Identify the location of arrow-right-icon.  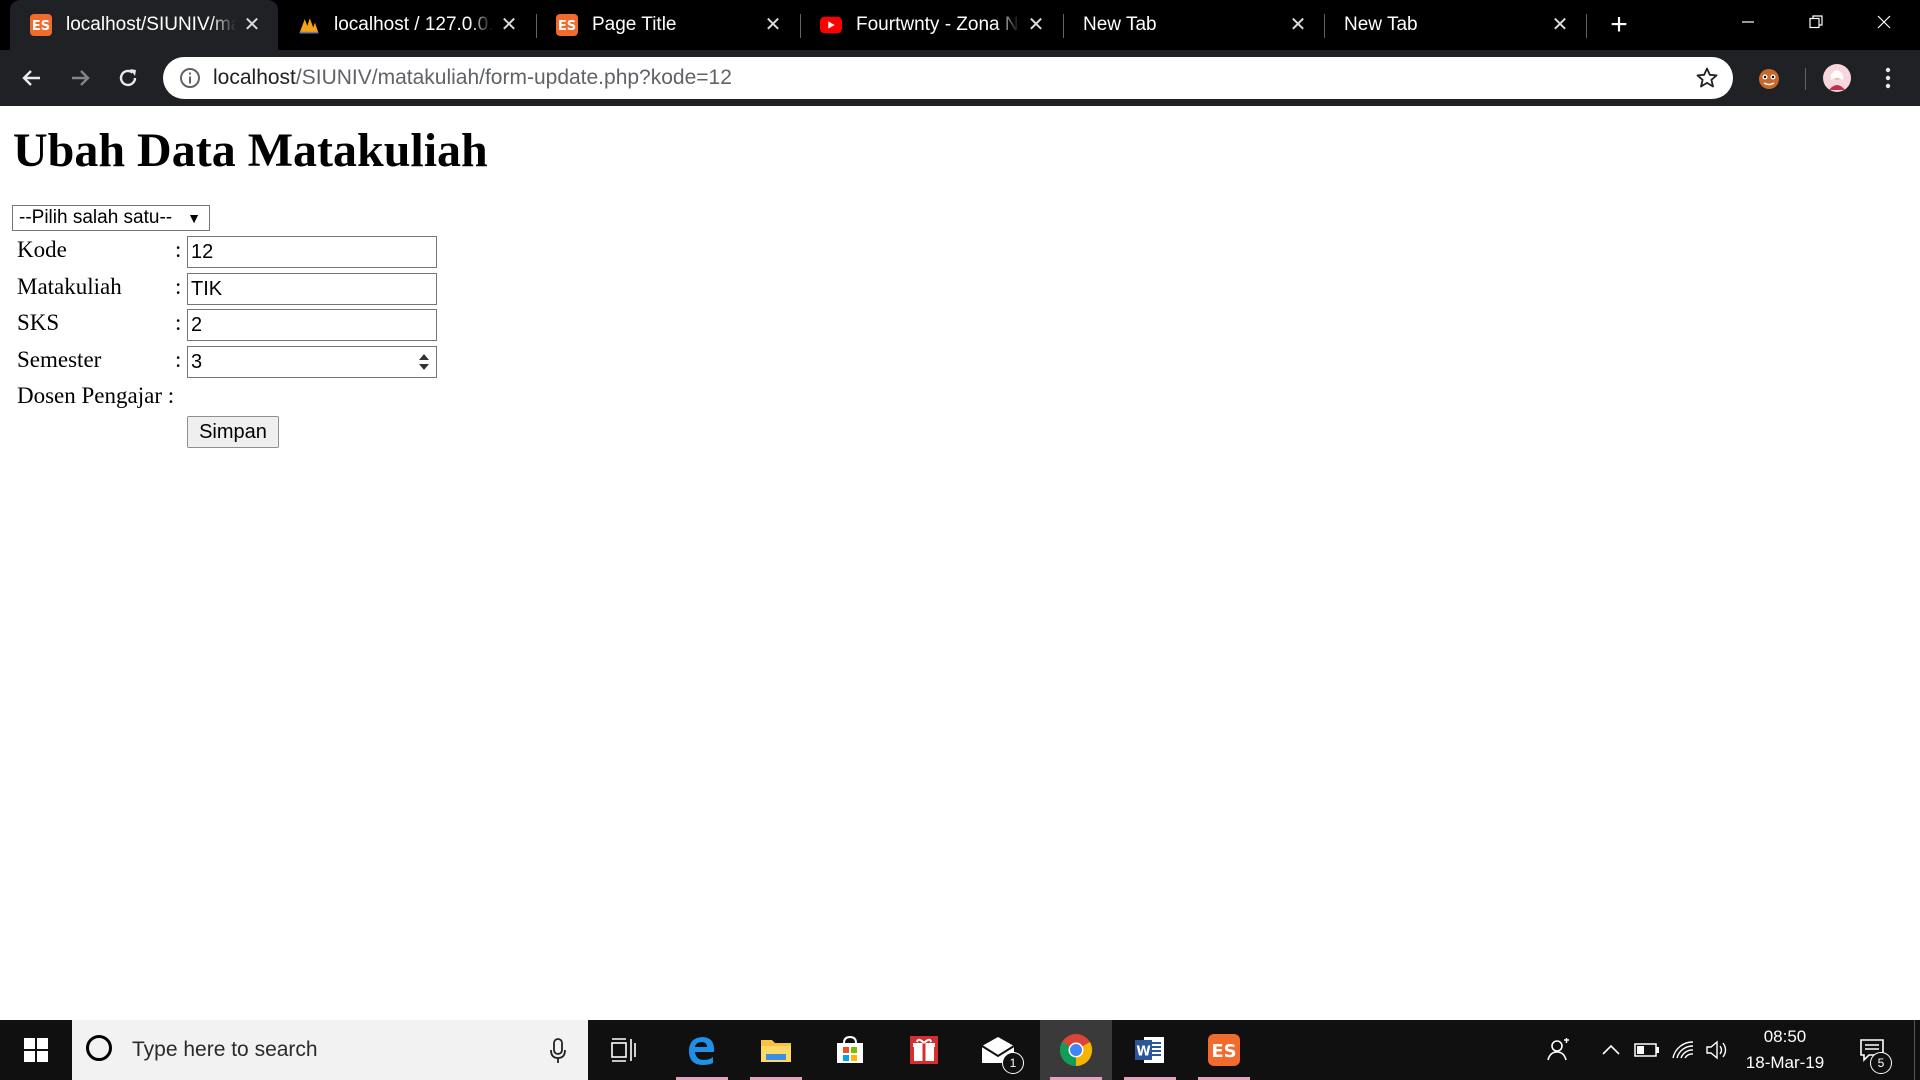
(81, 78).